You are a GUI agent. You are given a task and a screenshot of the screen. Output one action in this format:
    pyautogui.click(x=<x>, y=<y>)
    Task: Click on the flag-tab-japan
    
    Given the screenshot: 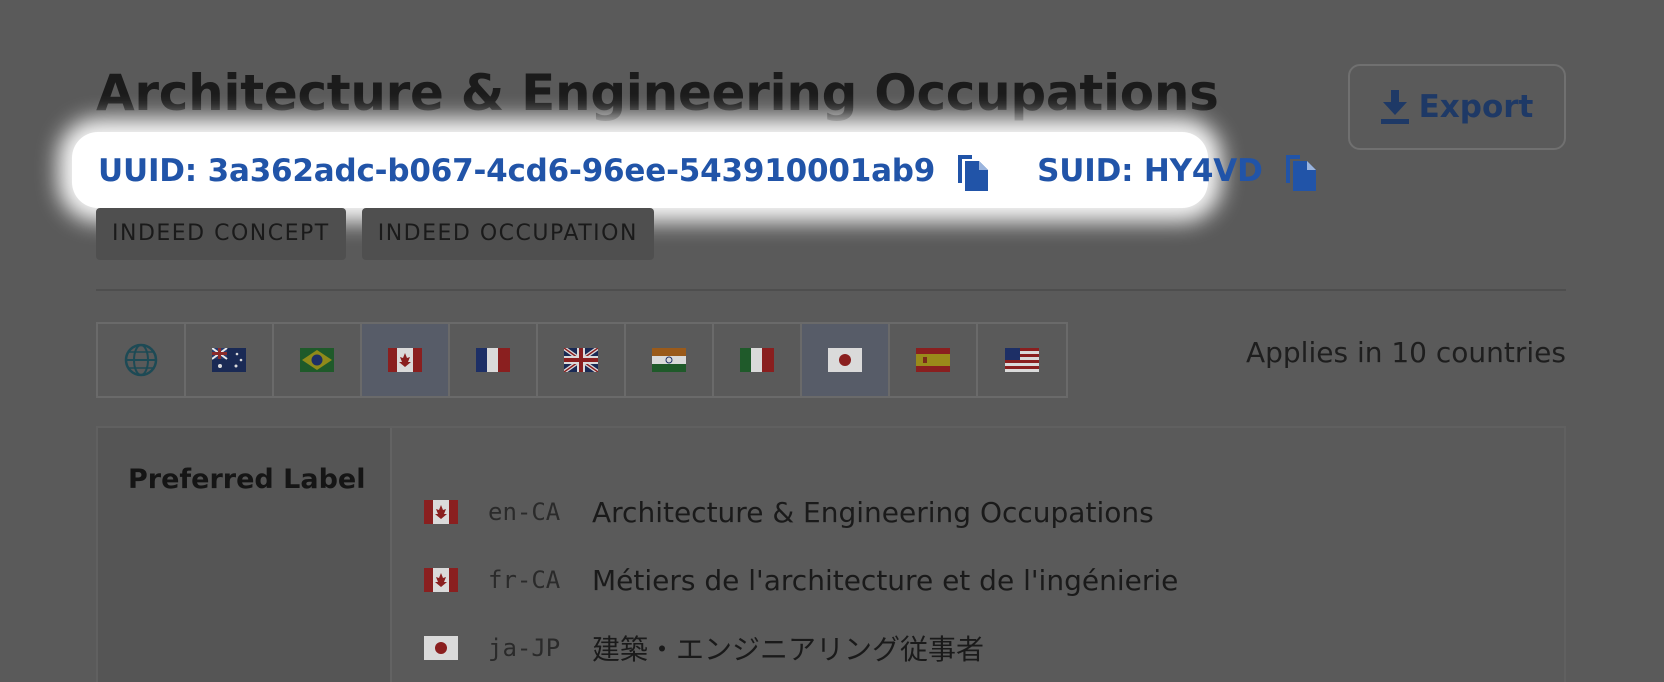 What is the action you would take?
    pyautogui.click(x=846, y=360)
    